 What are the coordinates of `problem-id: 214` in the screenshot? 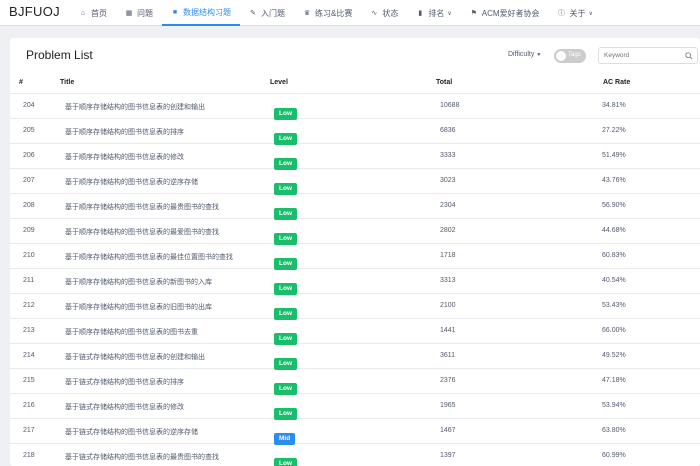 It's located at (29, 355).